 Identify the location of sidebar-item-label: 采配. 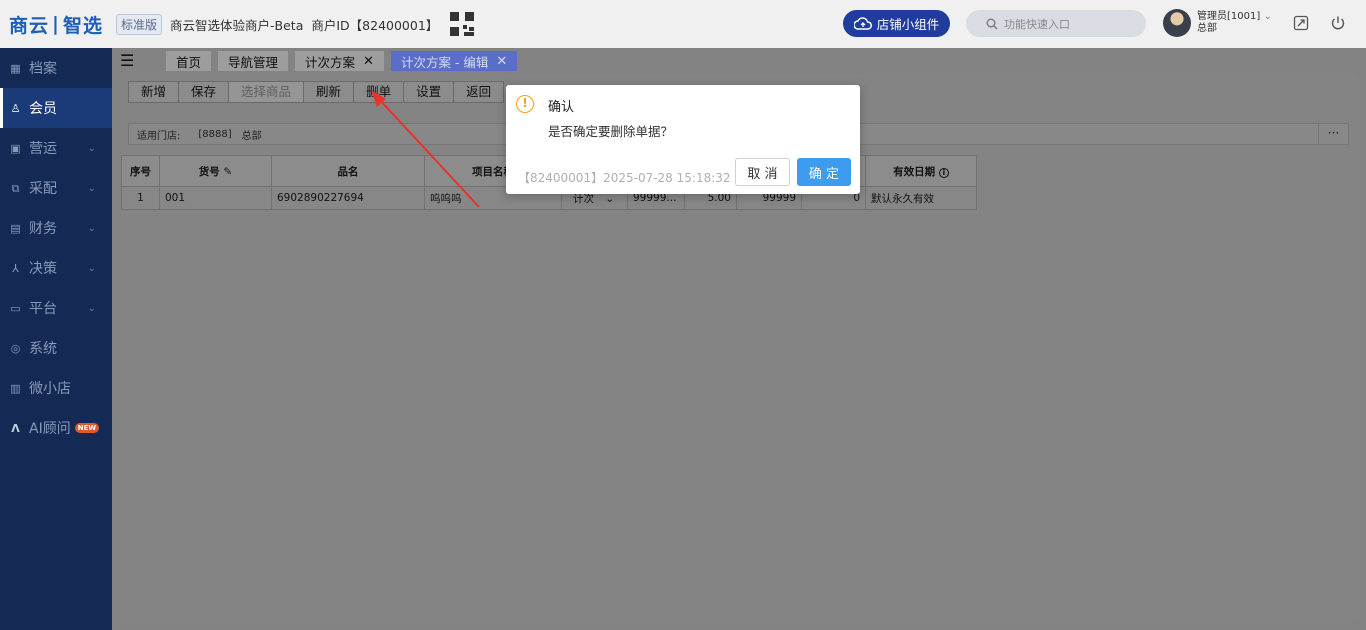
(43, 189).